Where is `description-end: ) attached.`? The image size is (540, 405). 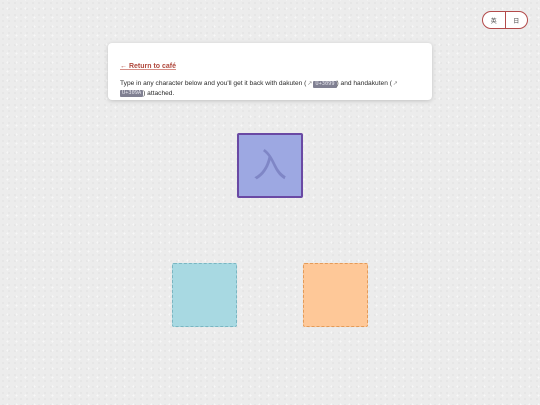
description-end: ) attached. is located at coordinates (159, 93).